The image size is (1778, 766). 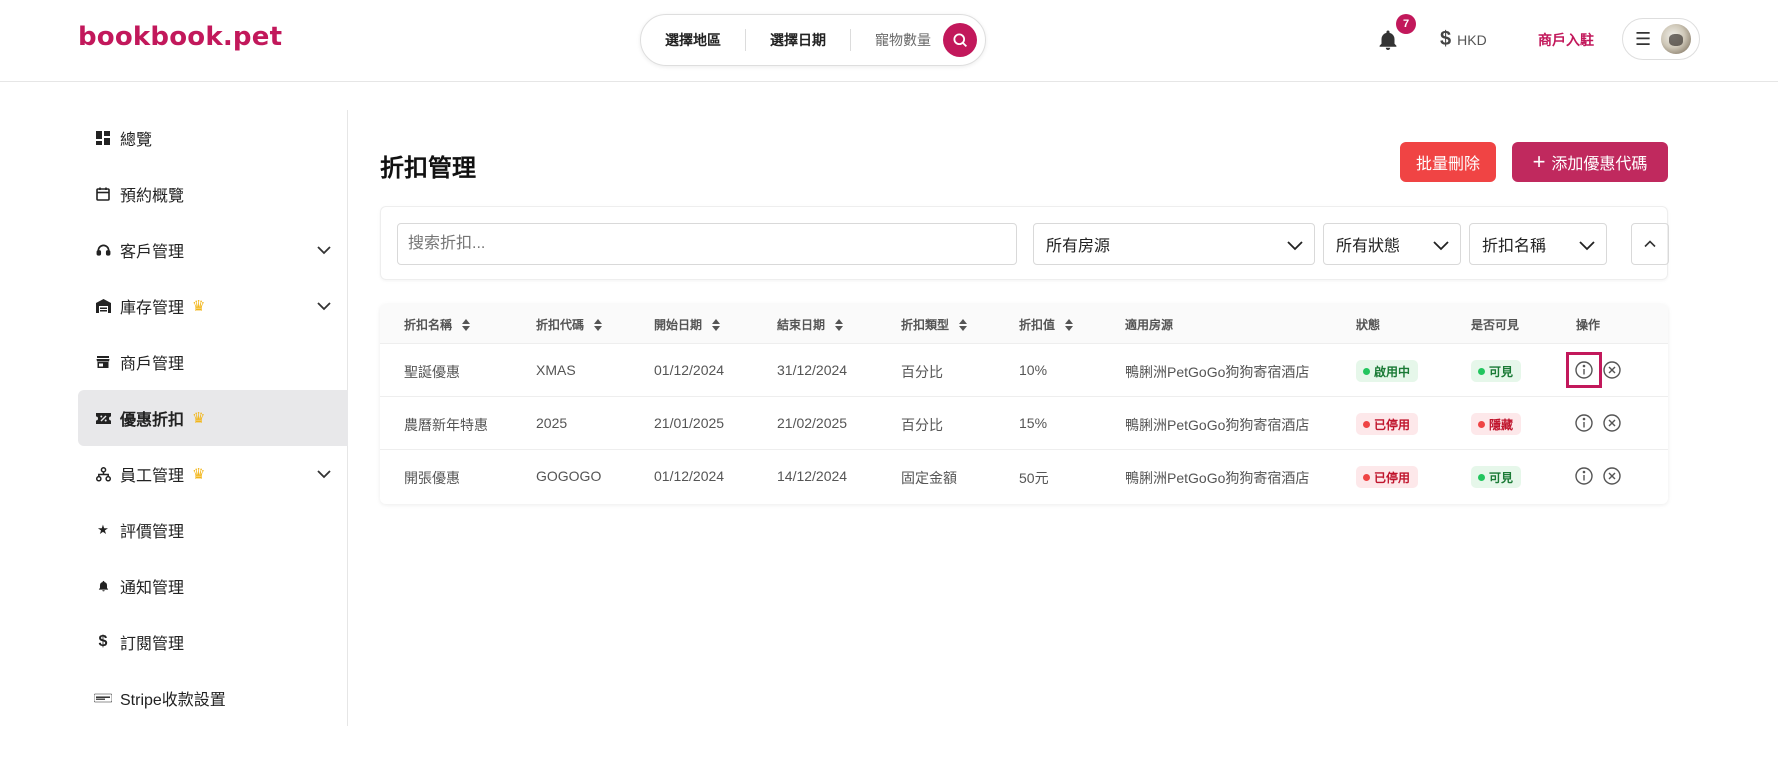 I want to click on search-button, so click(x=960, y=40).